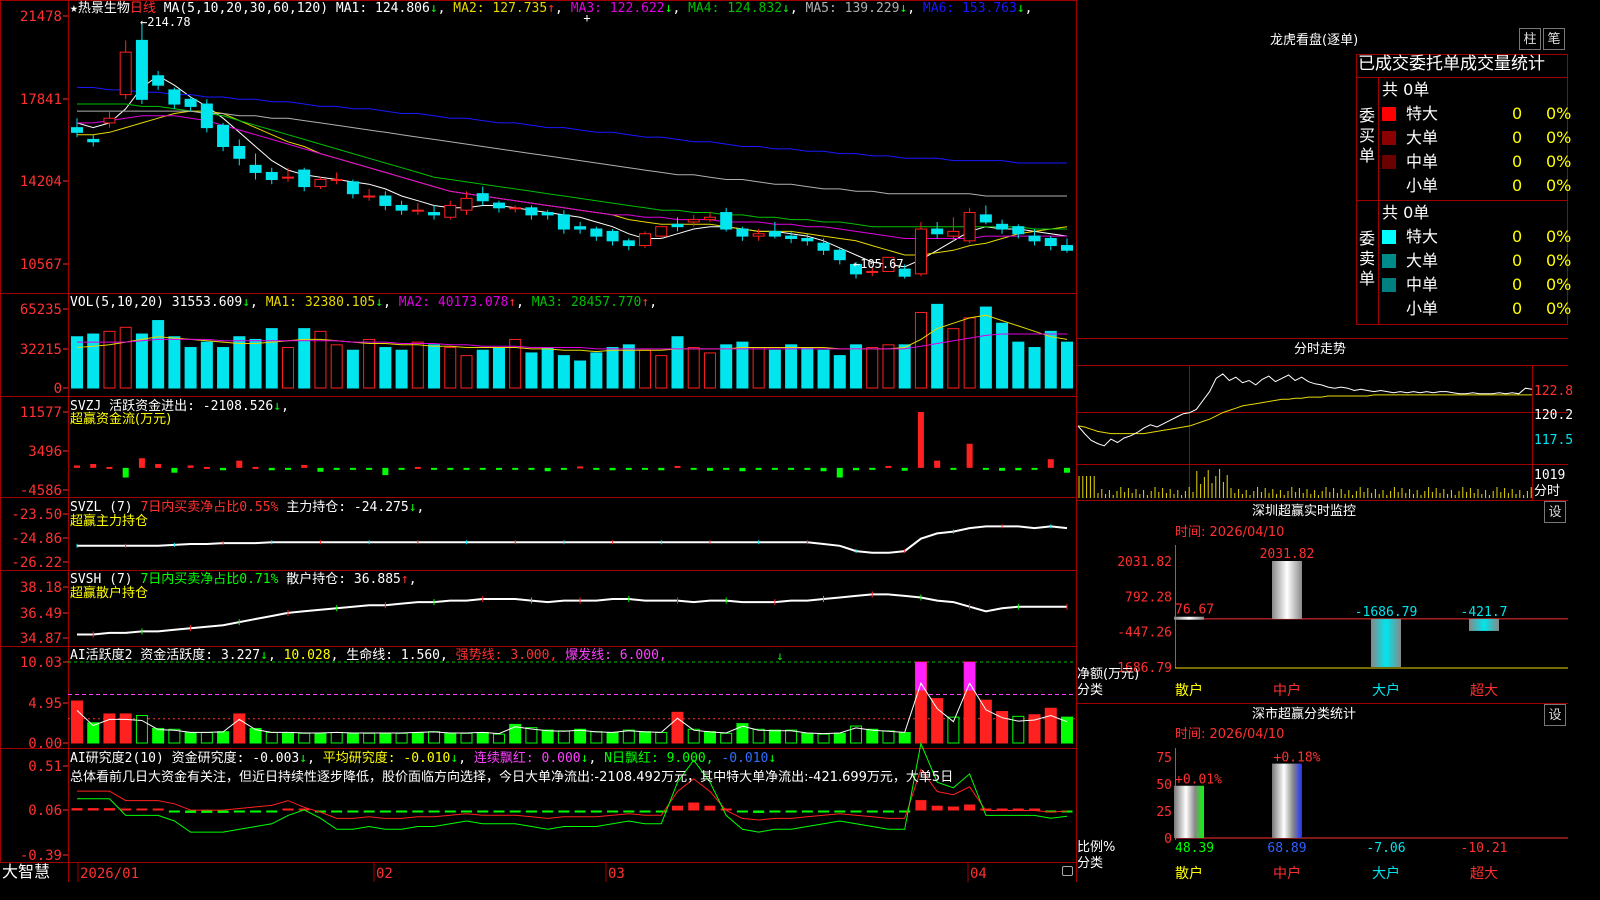  Describe the element at coordinates (41, 17) in the screenshot. I see `price-y-tick: 21478` at that location.